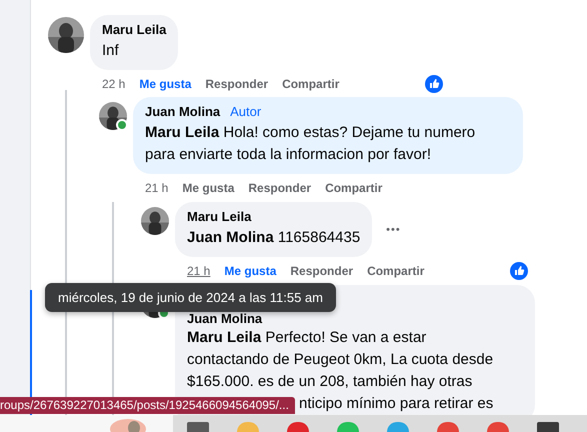 This screenshot has width=587, height=432. I want to click on comment-text: Maru Leila Hola! como estas? Dejame tu numero para enviarte toda la informacion por favor!, so click(310, 144).